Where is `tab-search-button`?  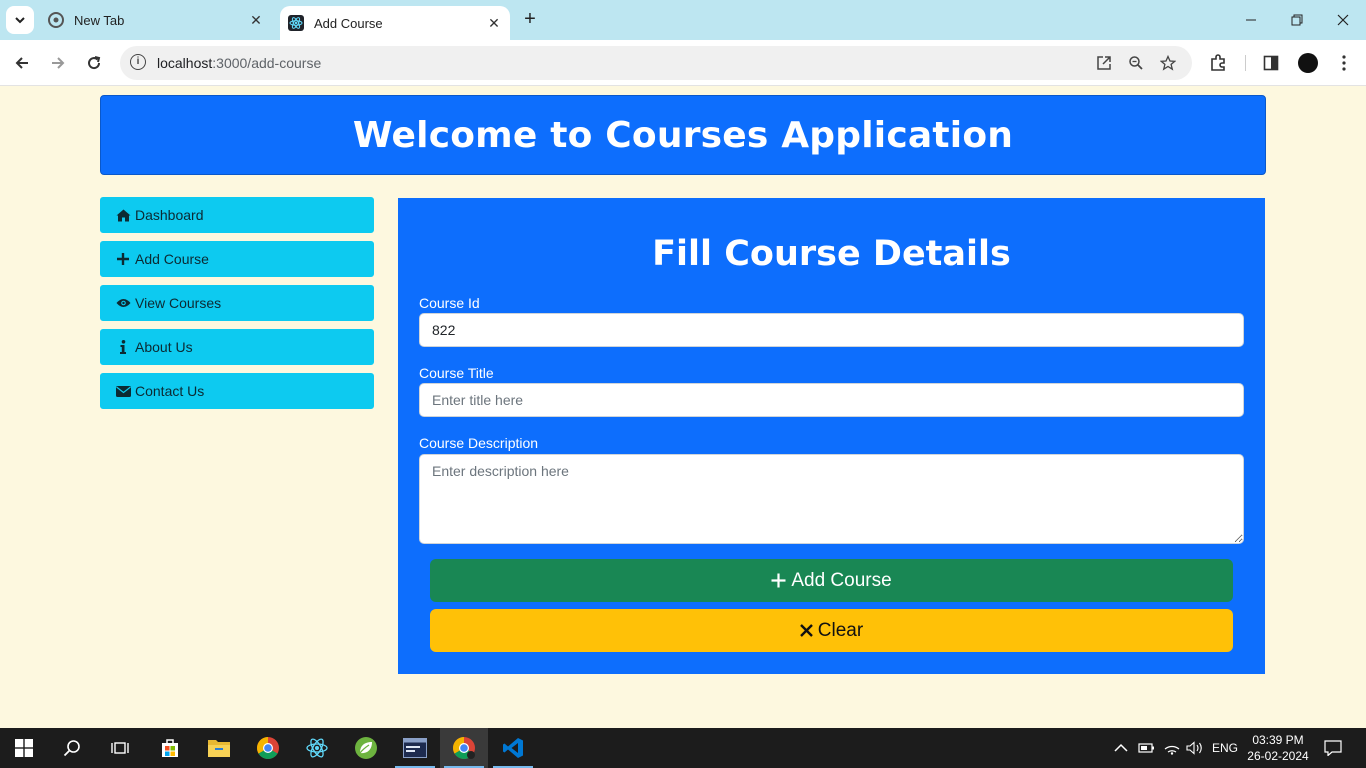 tab-search-button is located at coordinates (20, 20).